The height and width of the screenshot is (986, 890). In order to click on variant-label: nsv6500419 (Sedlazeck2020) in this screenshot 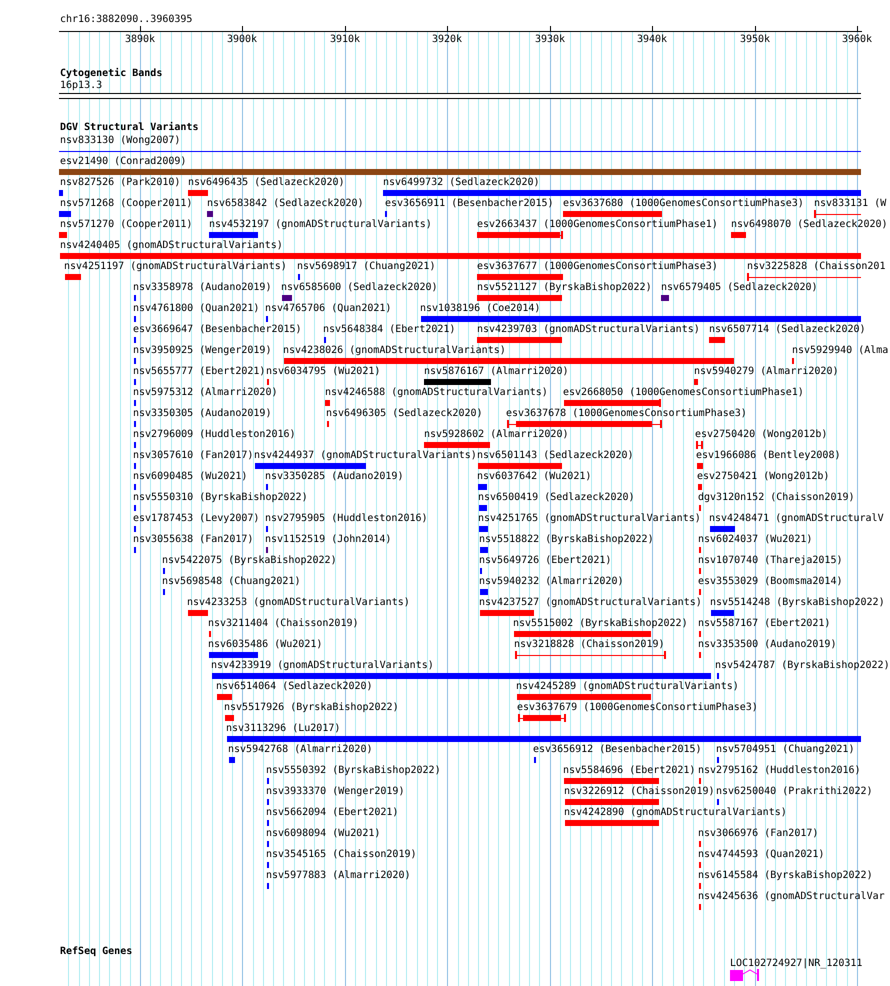, I will do `click(556, 498)`.